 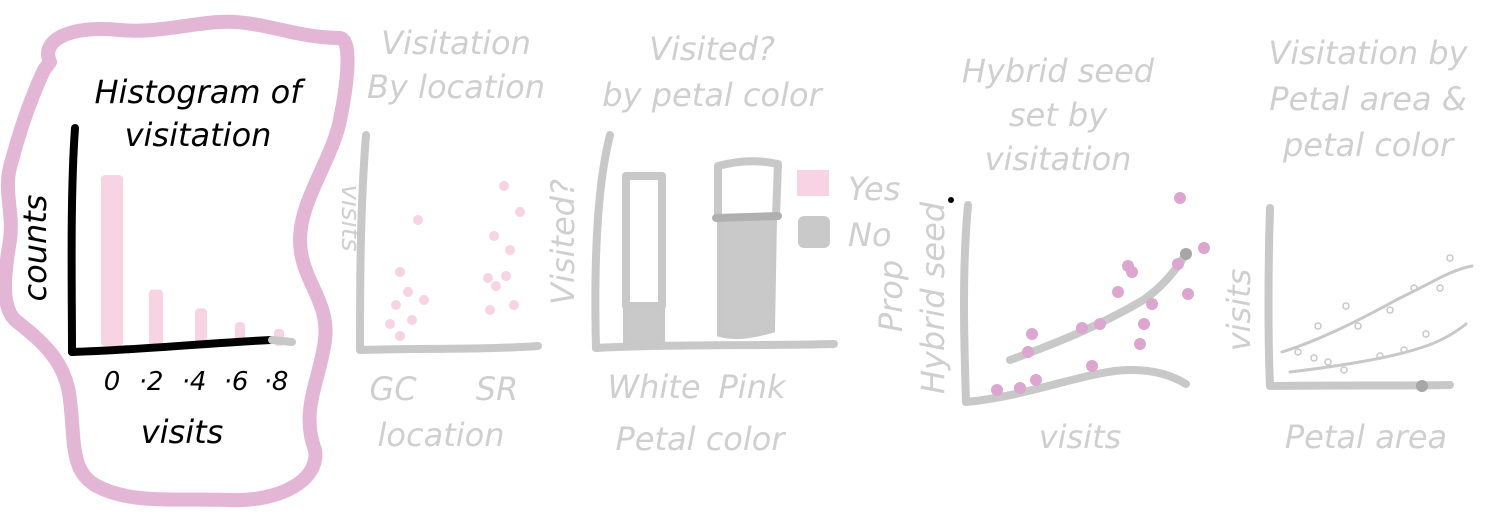 What do you see at coordinates (644, 324) in the screenshot?
I see `white-yes-bar` at bounding box center [644, 324].